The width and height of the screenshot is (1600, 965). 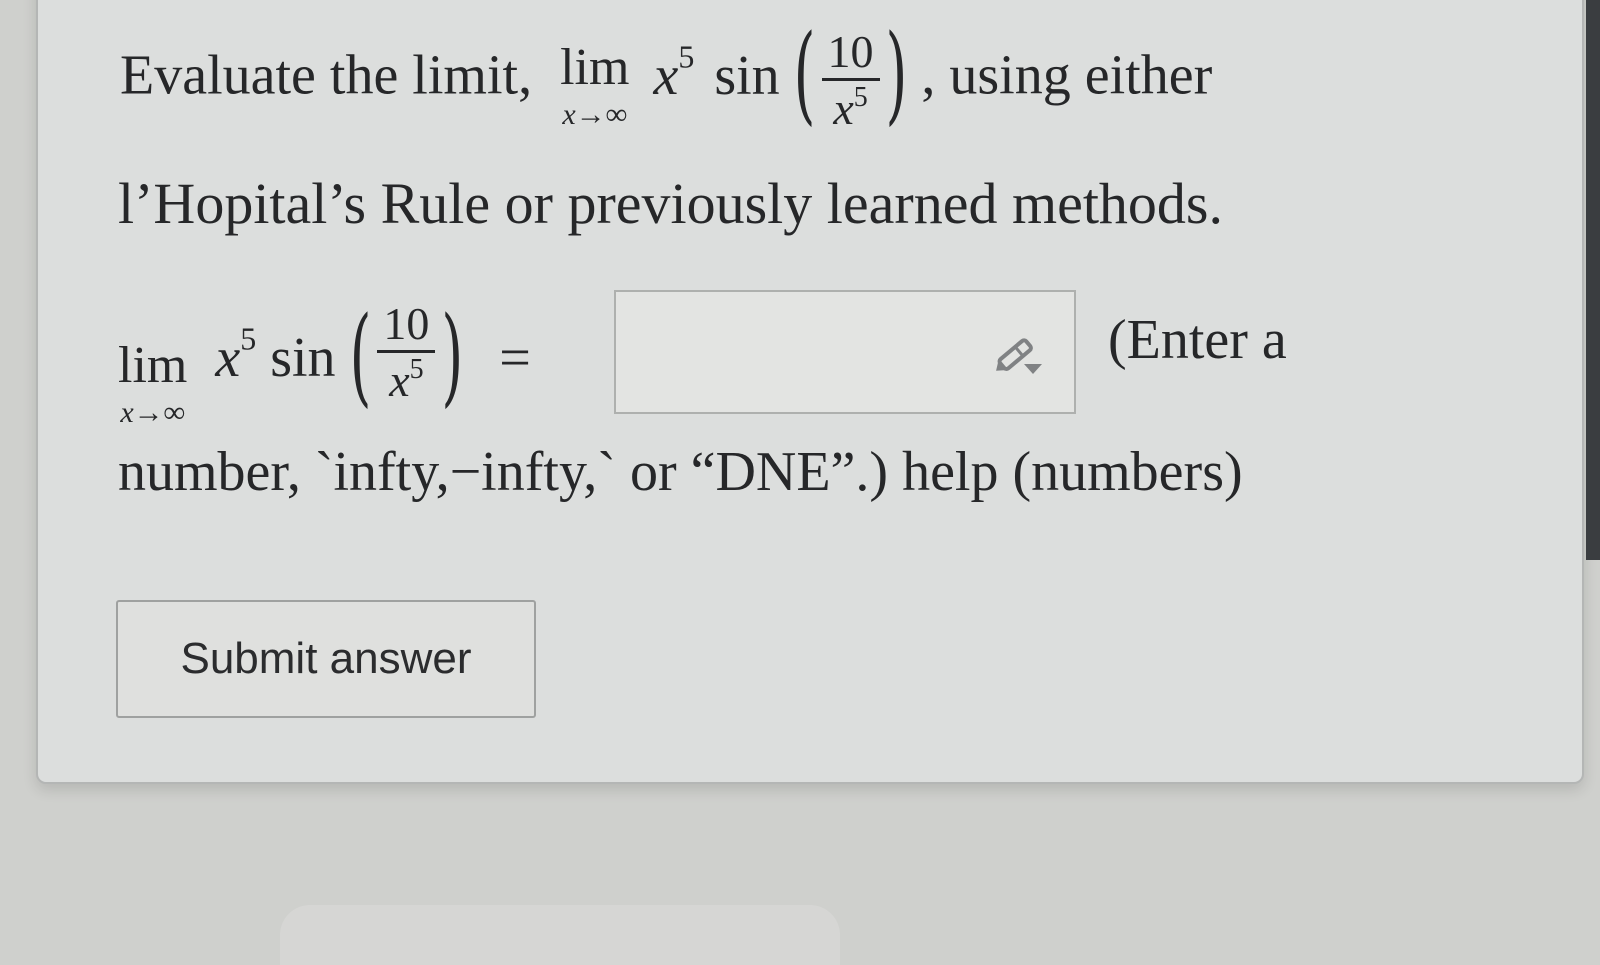 I want to click on pencil-icon, so click(x=1020, y=354).